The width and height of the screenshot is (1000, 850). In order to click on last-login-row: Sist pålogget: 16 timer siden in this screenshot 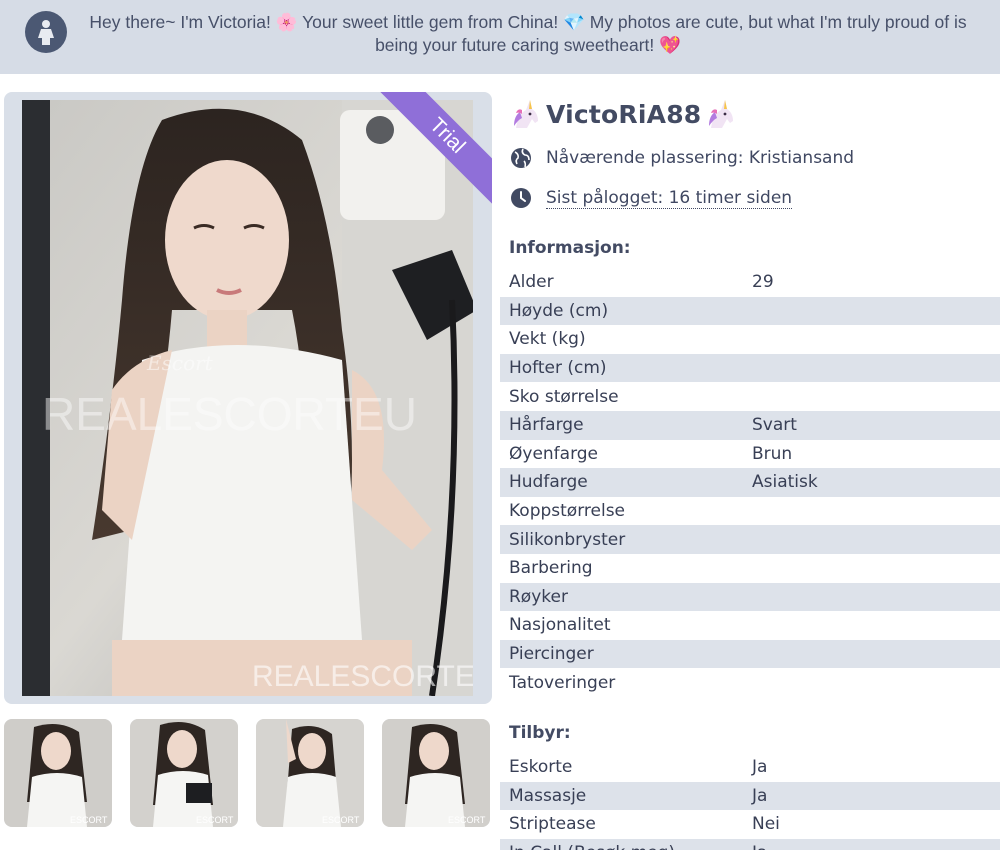, I will do `click(651, 198)`.